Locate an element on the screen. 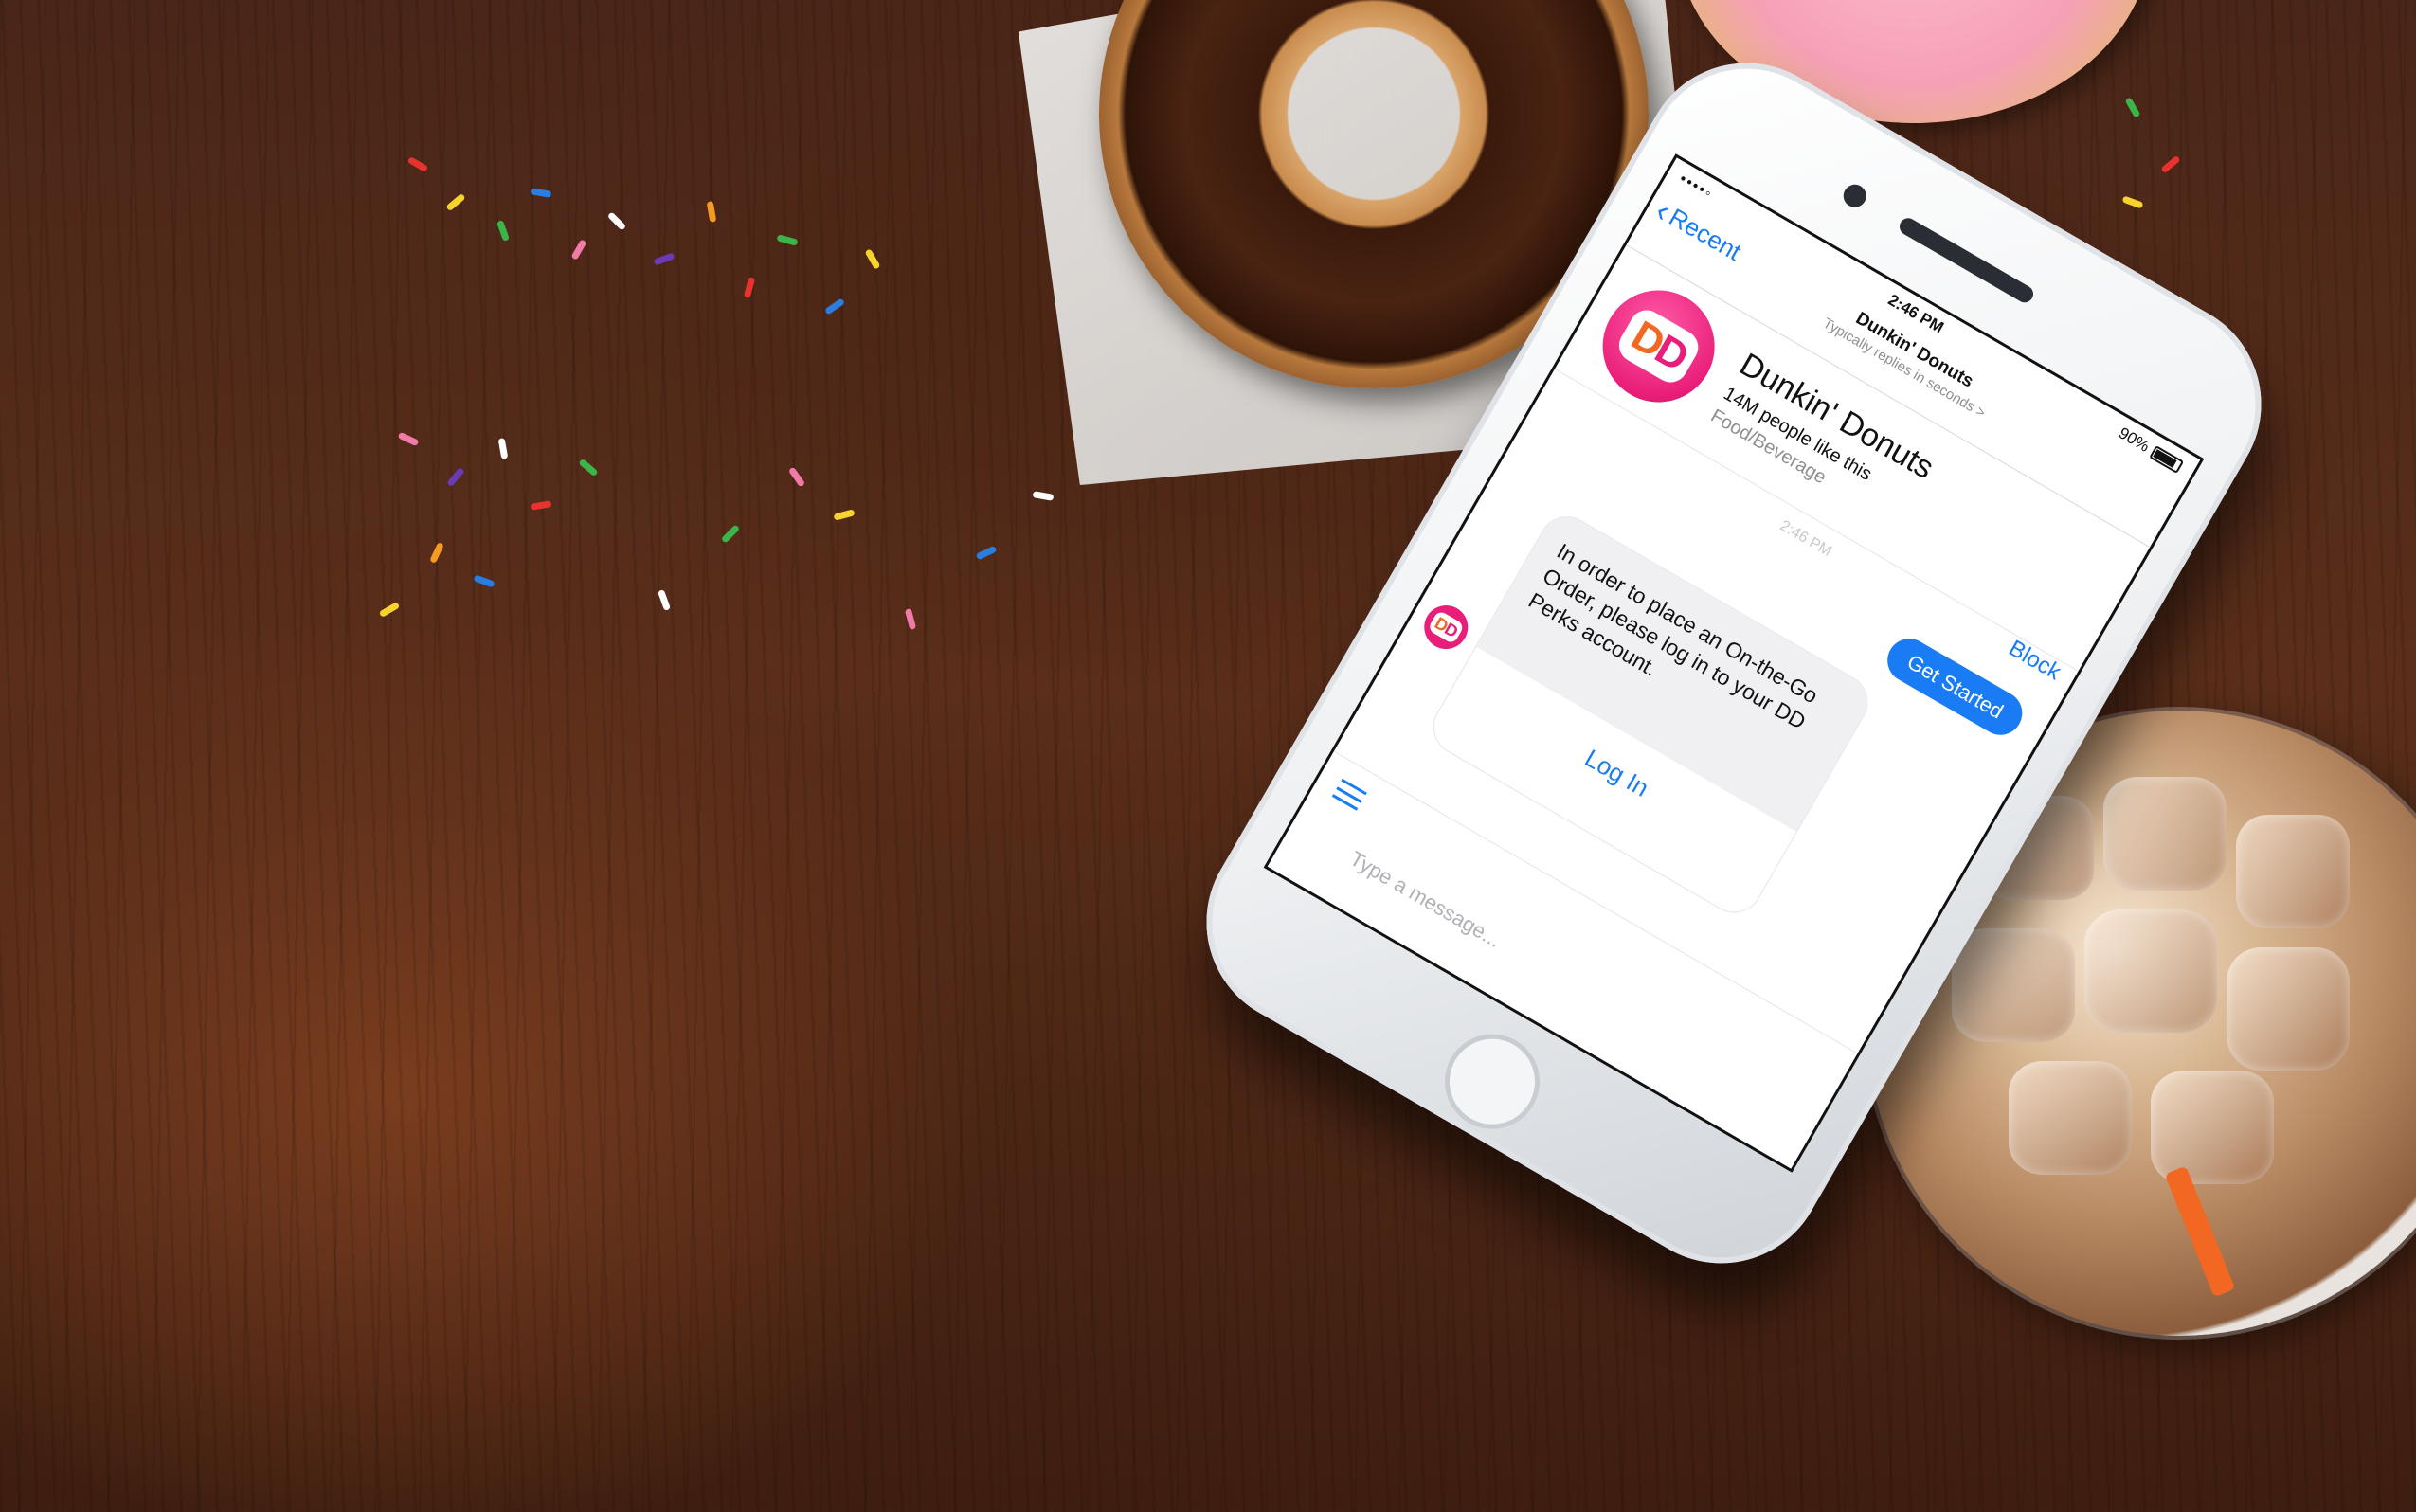  dd-badge-small: DD is located at coordinates (1446, 627).